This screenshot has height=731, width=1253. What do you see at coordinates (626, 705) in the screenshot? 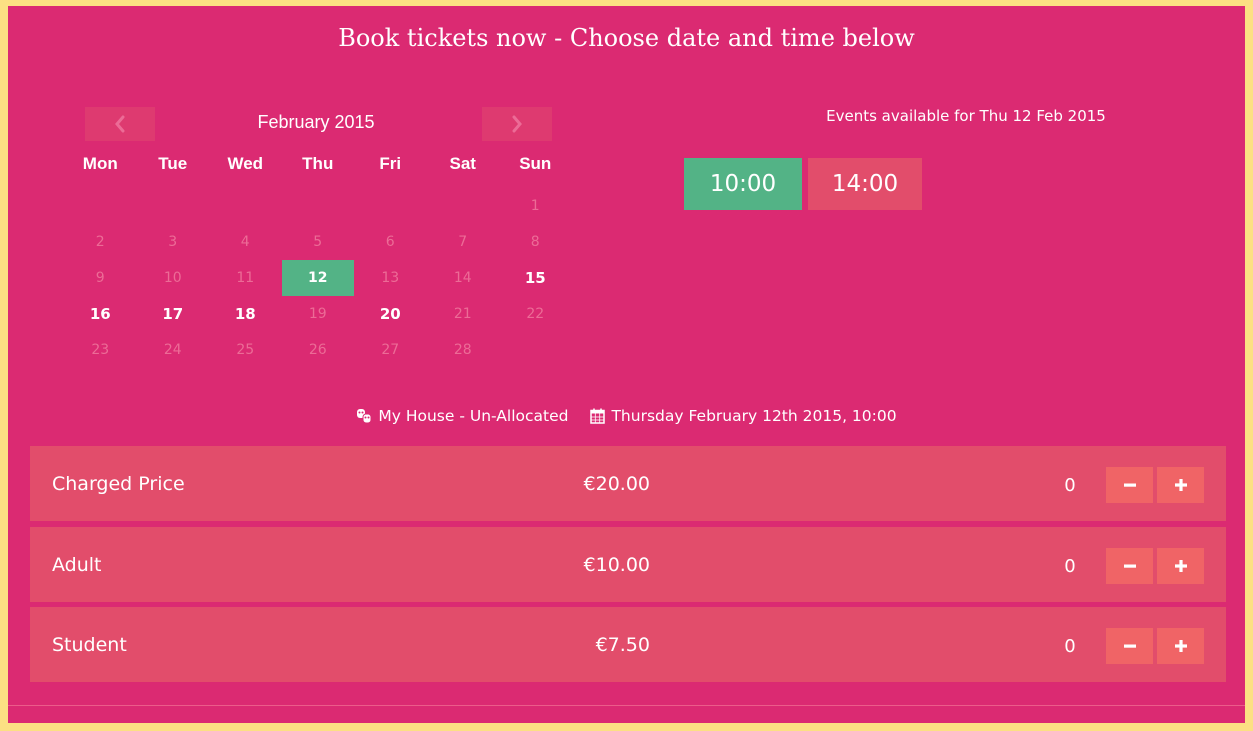
I see `divider` at bounding box center [626, 705].